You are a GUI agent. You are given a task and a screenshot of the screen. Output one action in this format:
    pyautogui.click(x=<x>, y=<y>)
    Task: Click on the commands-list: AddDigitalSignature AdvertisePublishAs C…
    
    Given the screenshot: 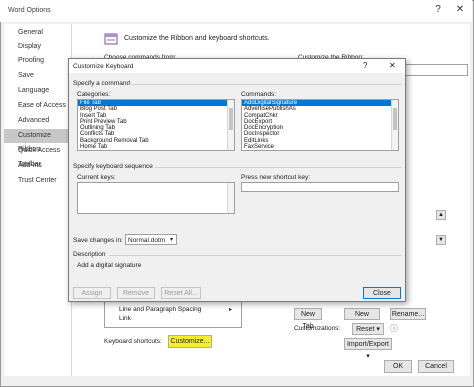 What is the action you would take?
    pyautogui.click(x=320, y=125)
    